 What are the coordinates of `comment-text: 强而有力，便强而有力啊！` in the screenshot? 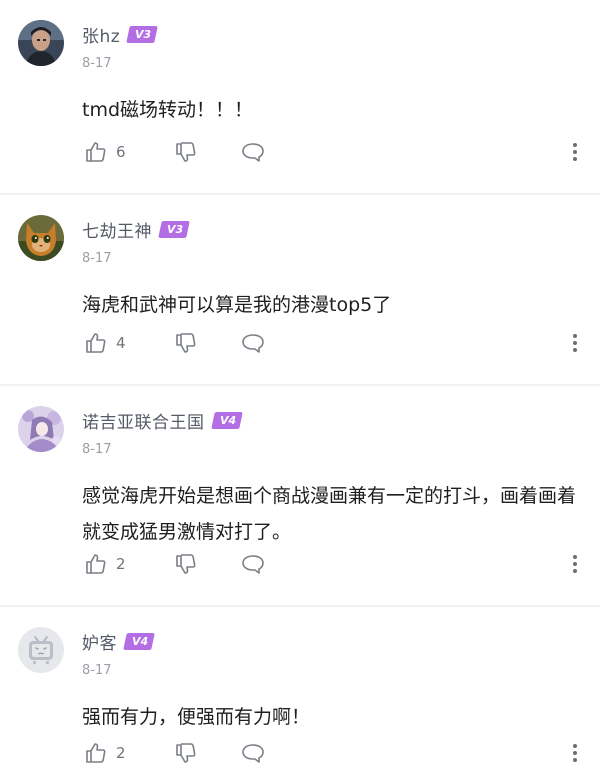 It's located at (196, 717).